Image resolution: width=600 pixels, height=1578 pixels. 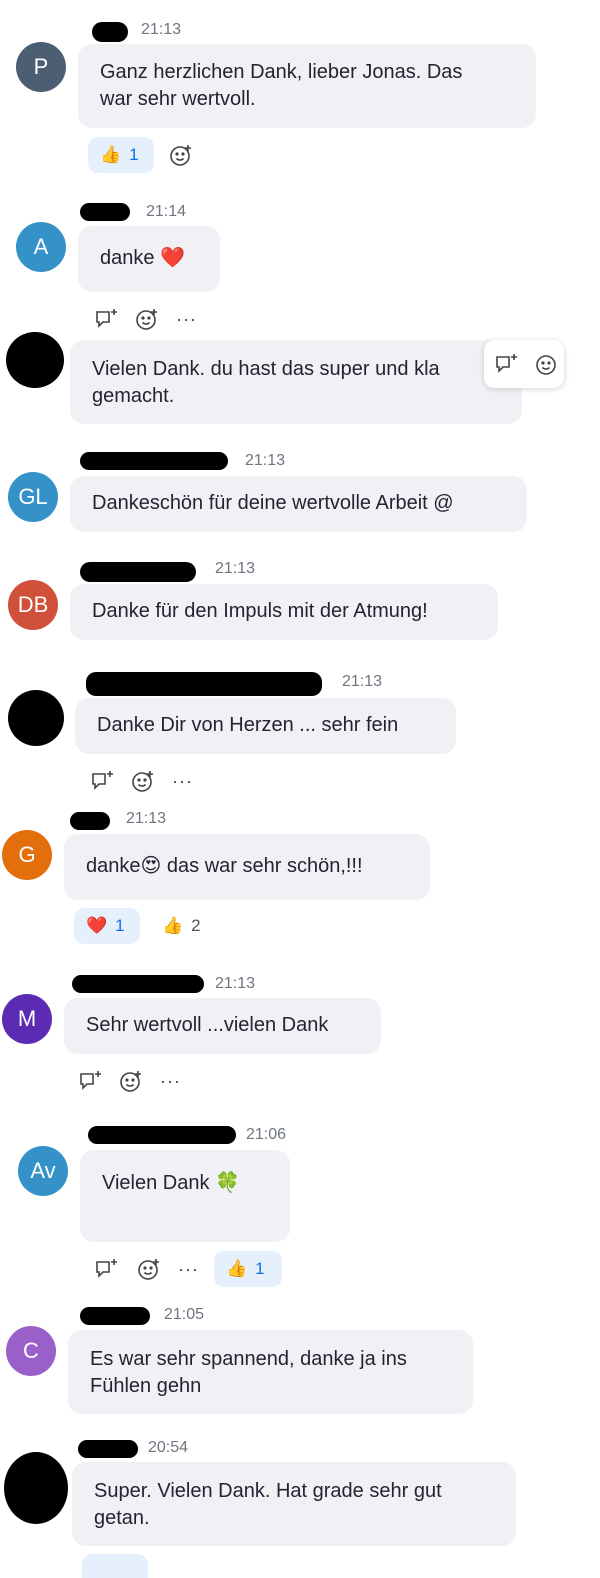 I want to click on avatar: A, so click(x=41, y=247).